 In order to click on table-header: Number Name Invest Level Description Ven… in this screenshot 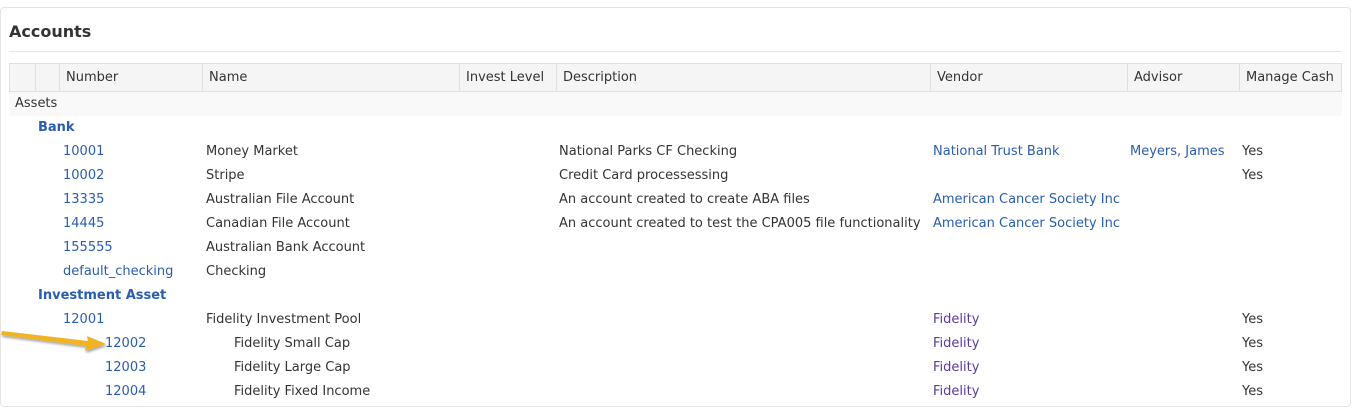, I will do `click(675, 77)`.